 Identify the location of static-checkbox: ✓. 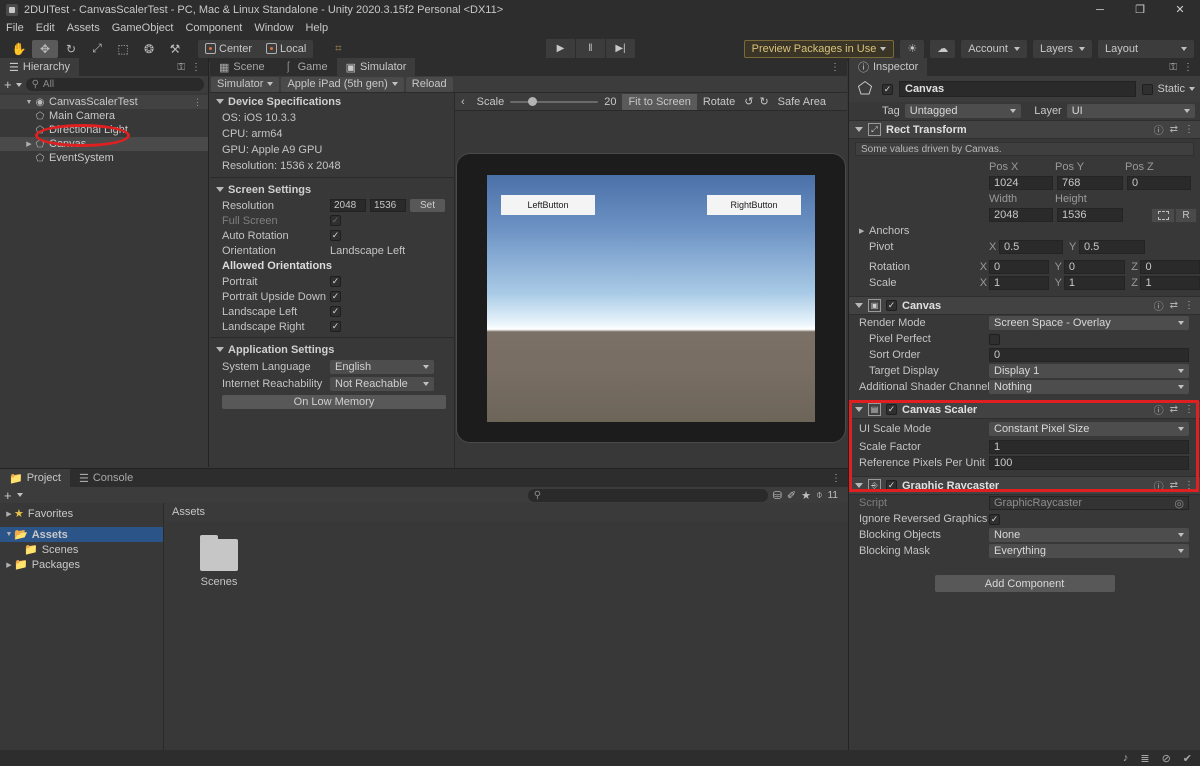
(1148, 89).